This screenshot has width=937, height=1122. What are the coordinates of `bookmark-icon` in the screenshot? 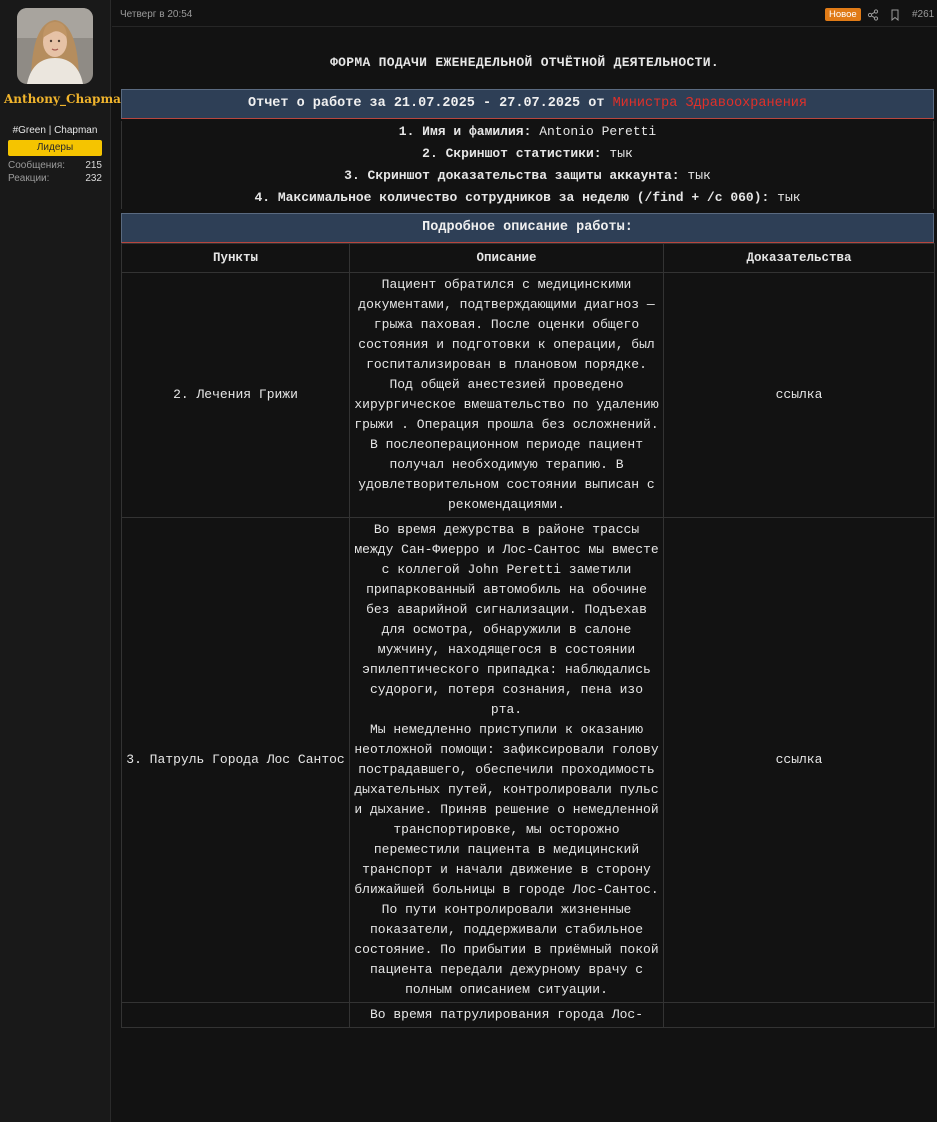 It's located at (895, 15).